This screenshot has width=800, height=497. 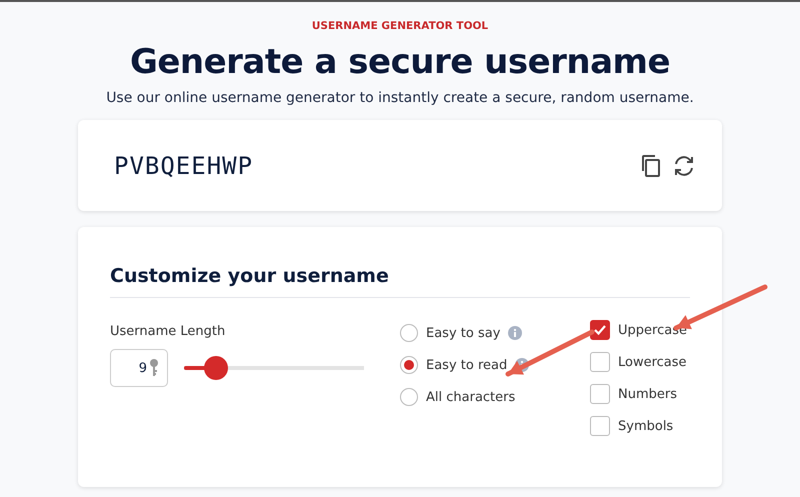 I want to click on copy-icon, so click(x=651, y=166).